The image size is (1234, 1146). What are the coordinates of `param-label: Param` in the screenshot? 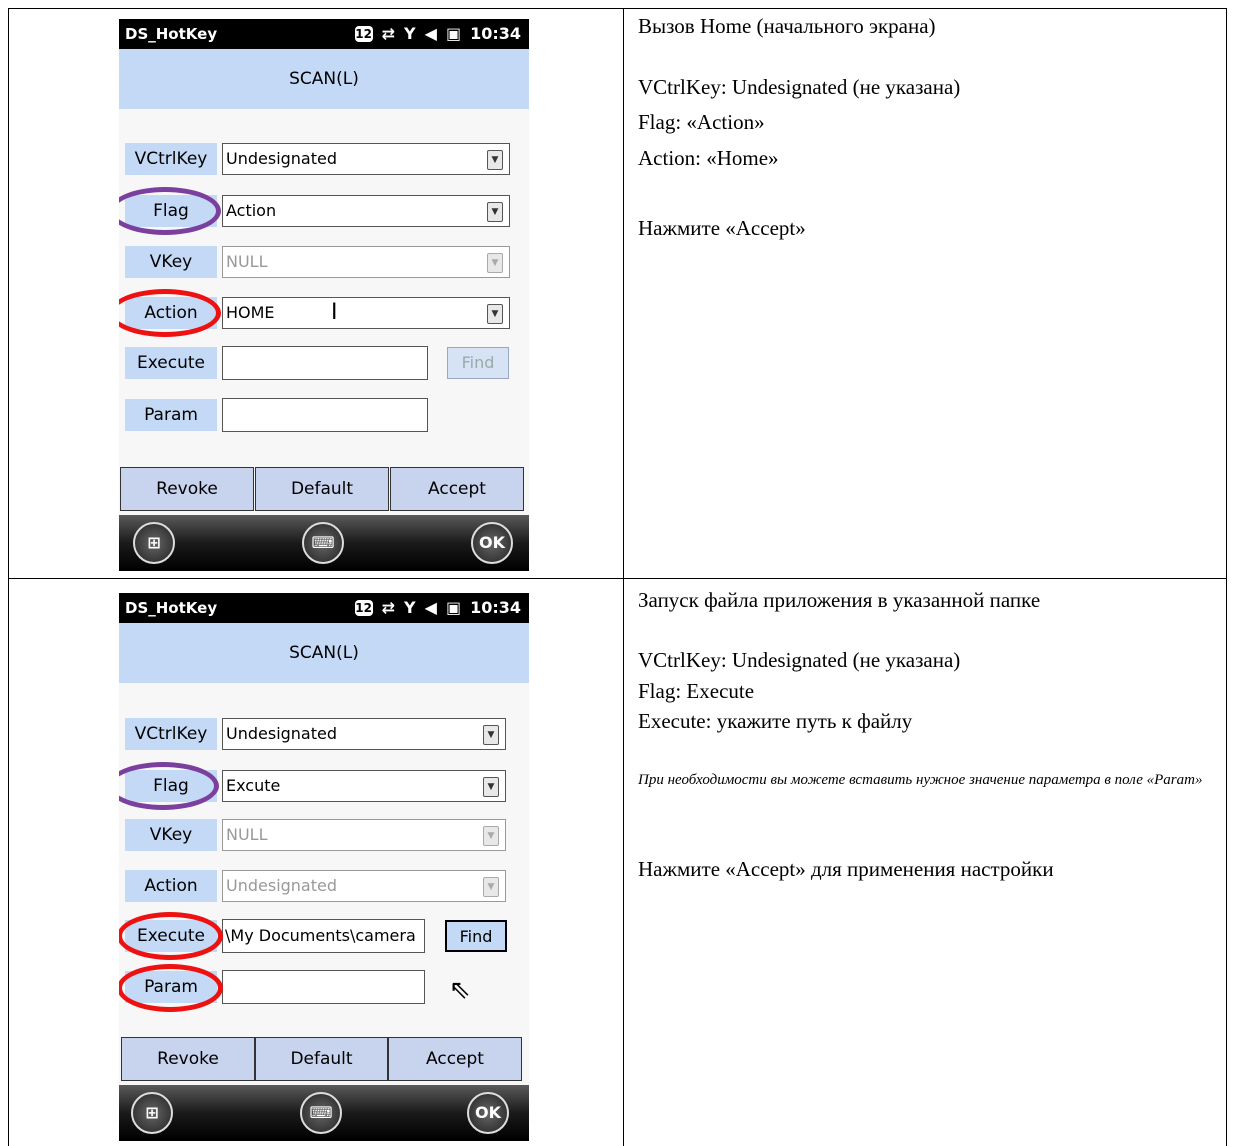 It's located at (171, 415).